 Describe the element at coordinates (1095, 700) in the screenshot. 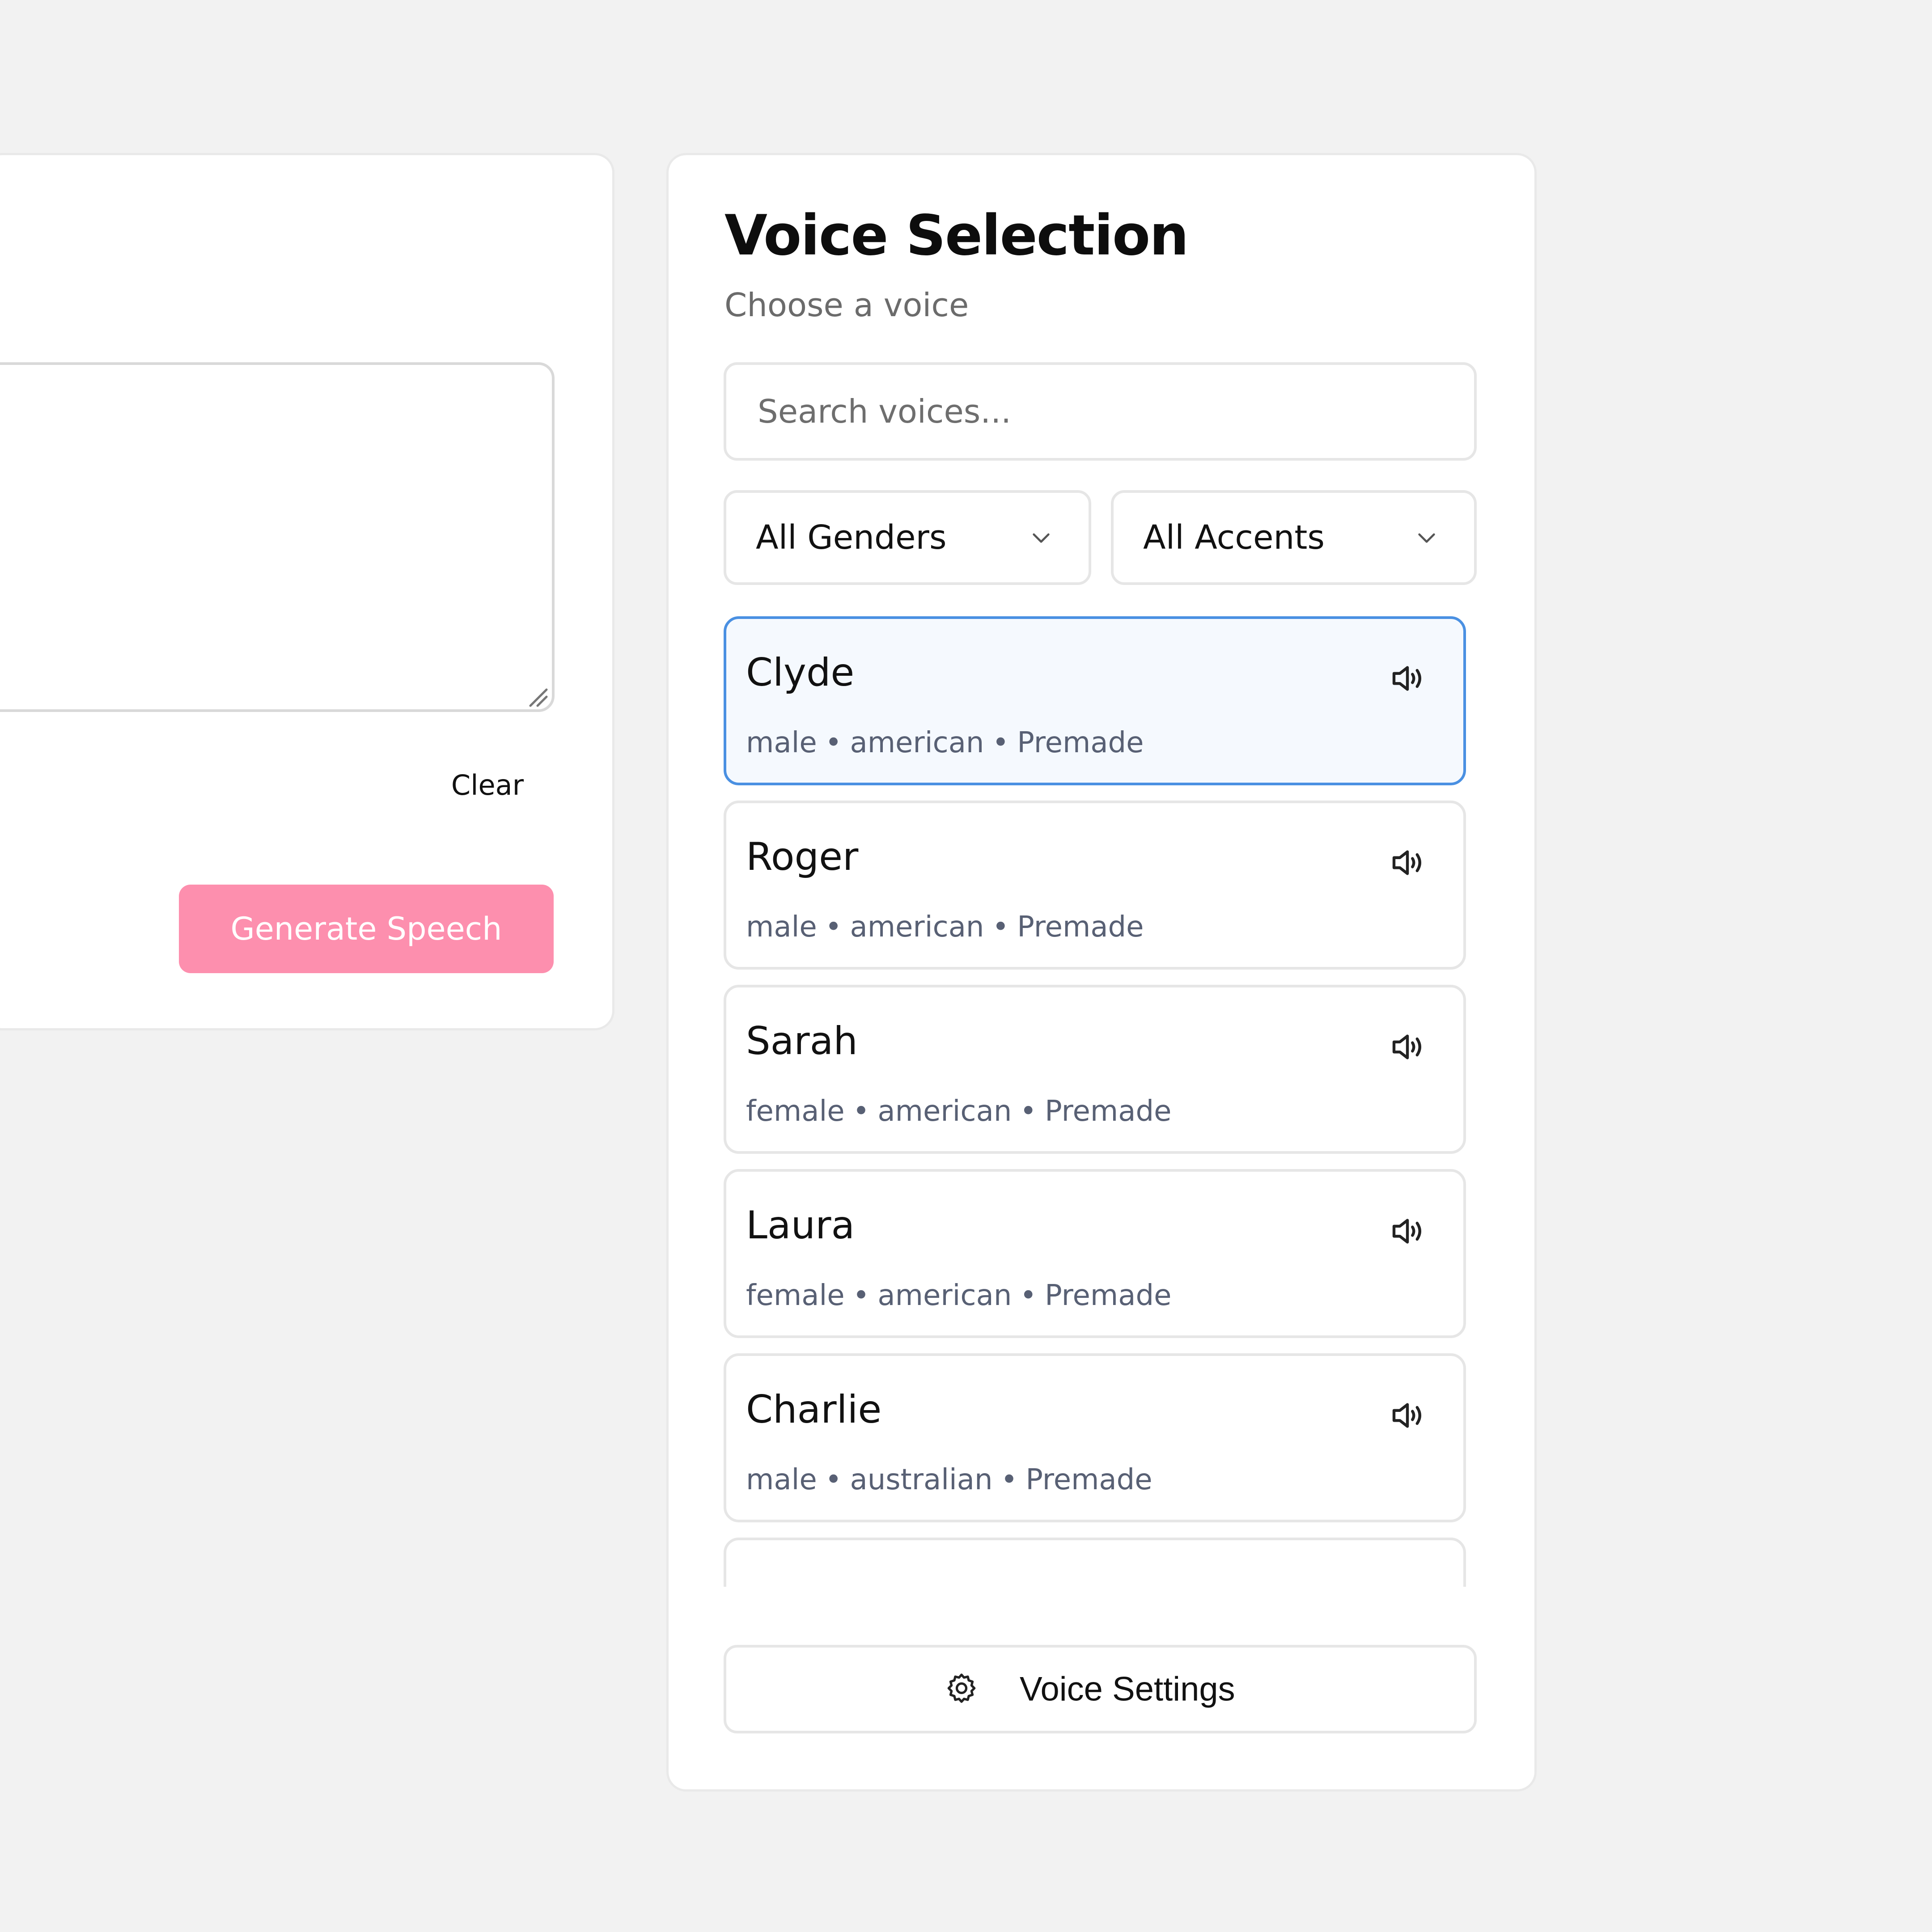

I see `voice-item-clyde: Clyde male • american • Premade` at that location.